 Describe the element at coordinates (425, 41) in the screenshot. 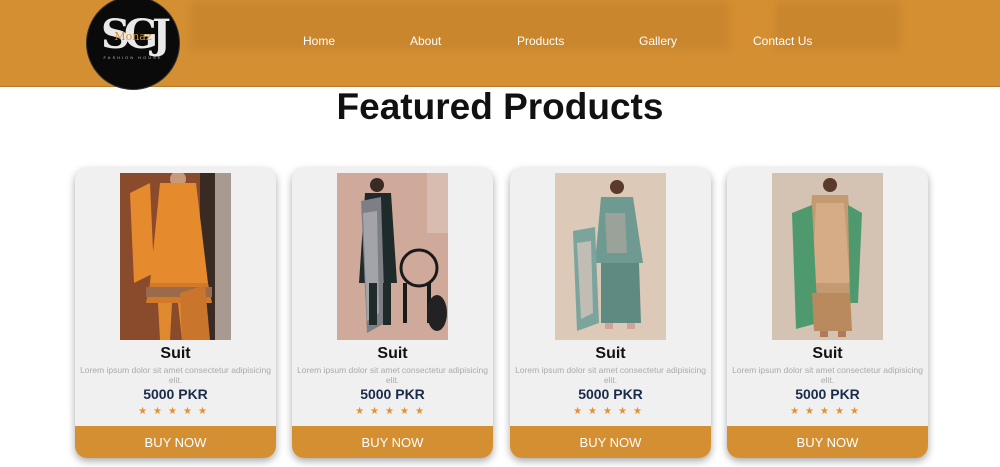

I see `nav-about-link: About` at that location.